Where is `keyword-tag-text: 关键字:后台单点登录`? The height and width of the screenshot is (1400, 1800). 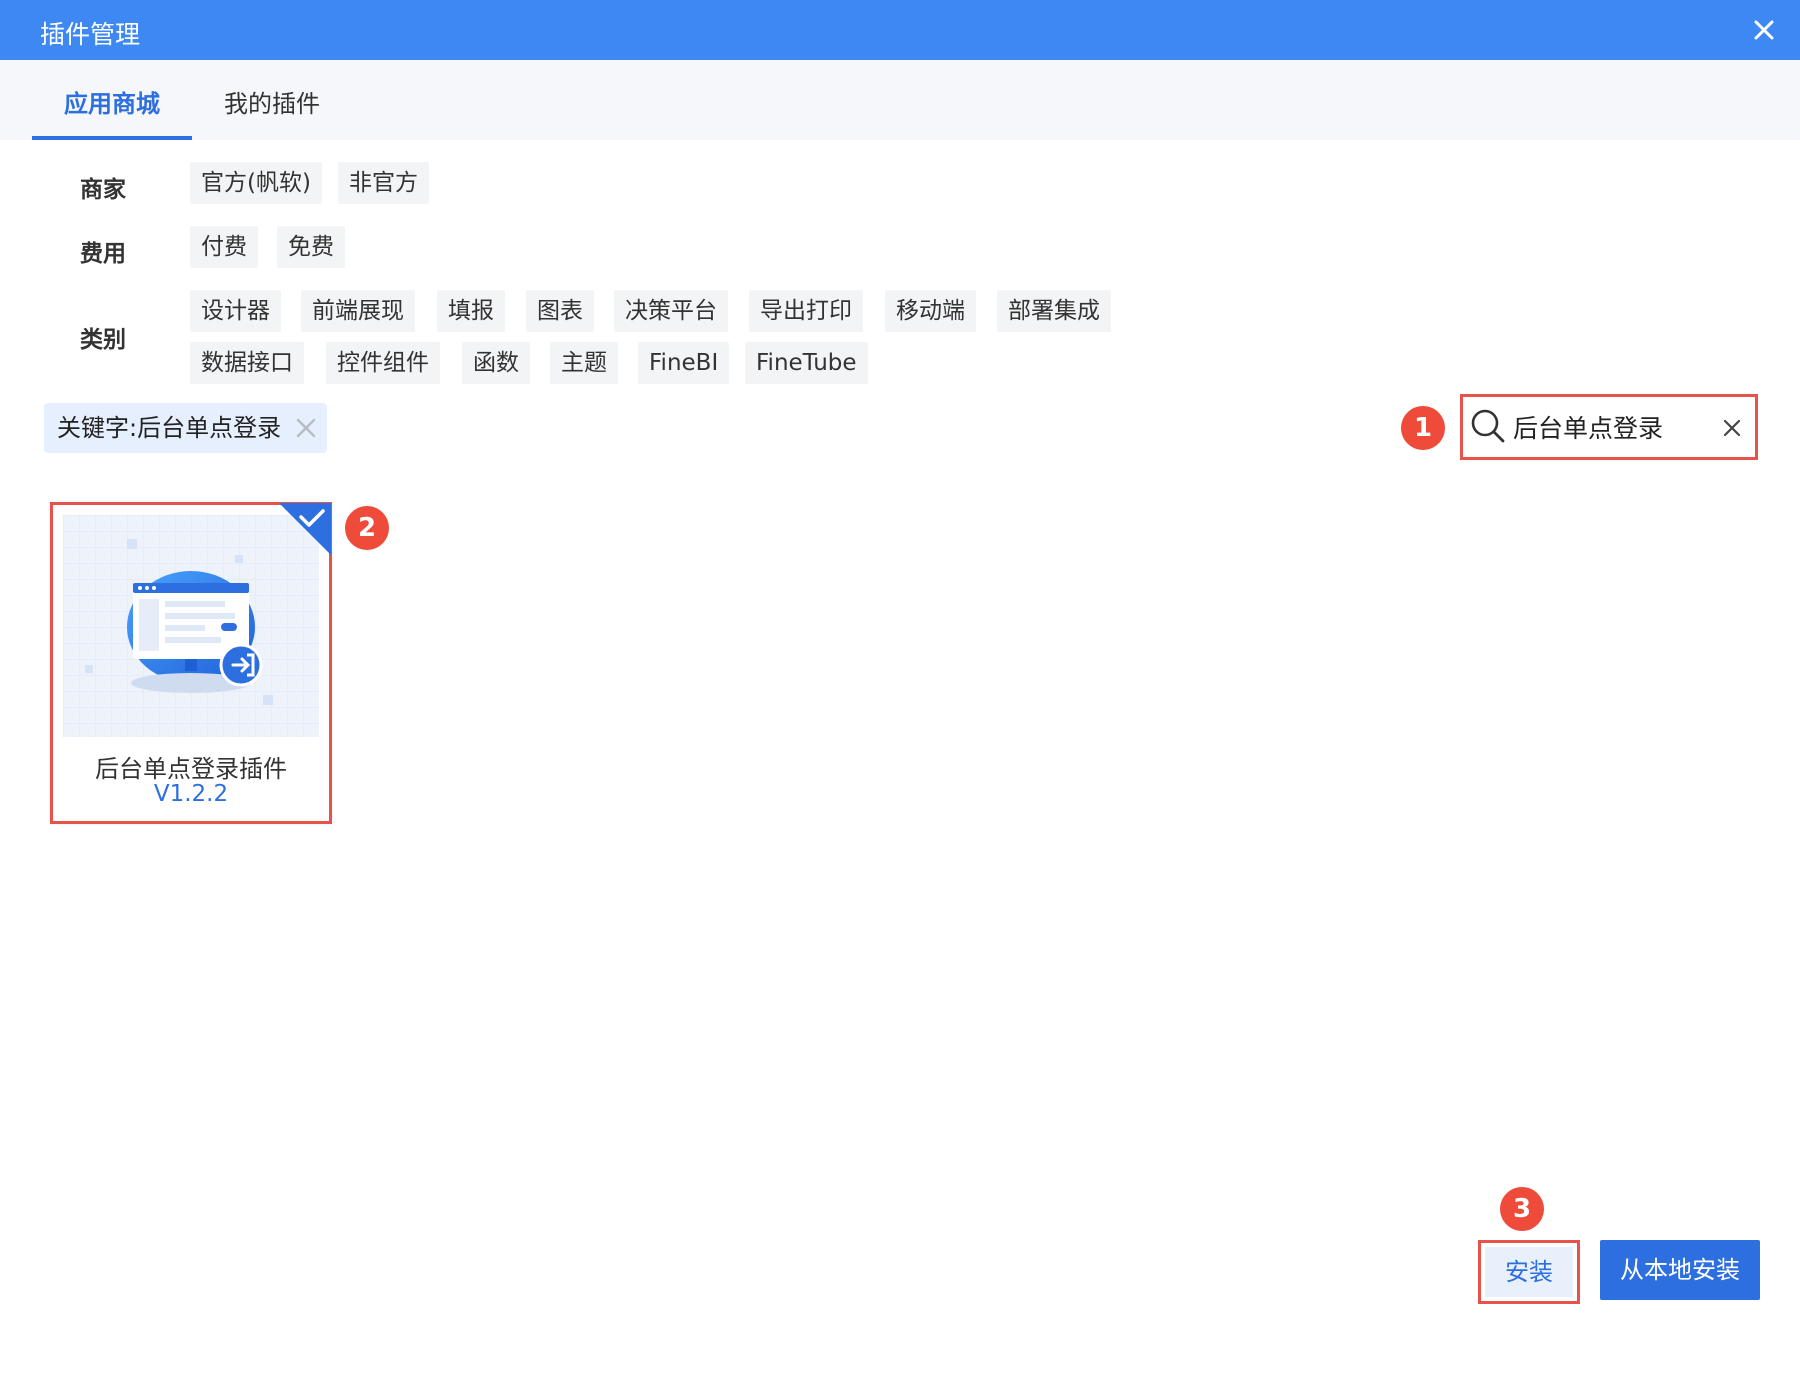 keyword-tag-text: 关键字:后台单点登录 is located at coordinates (169, 428).